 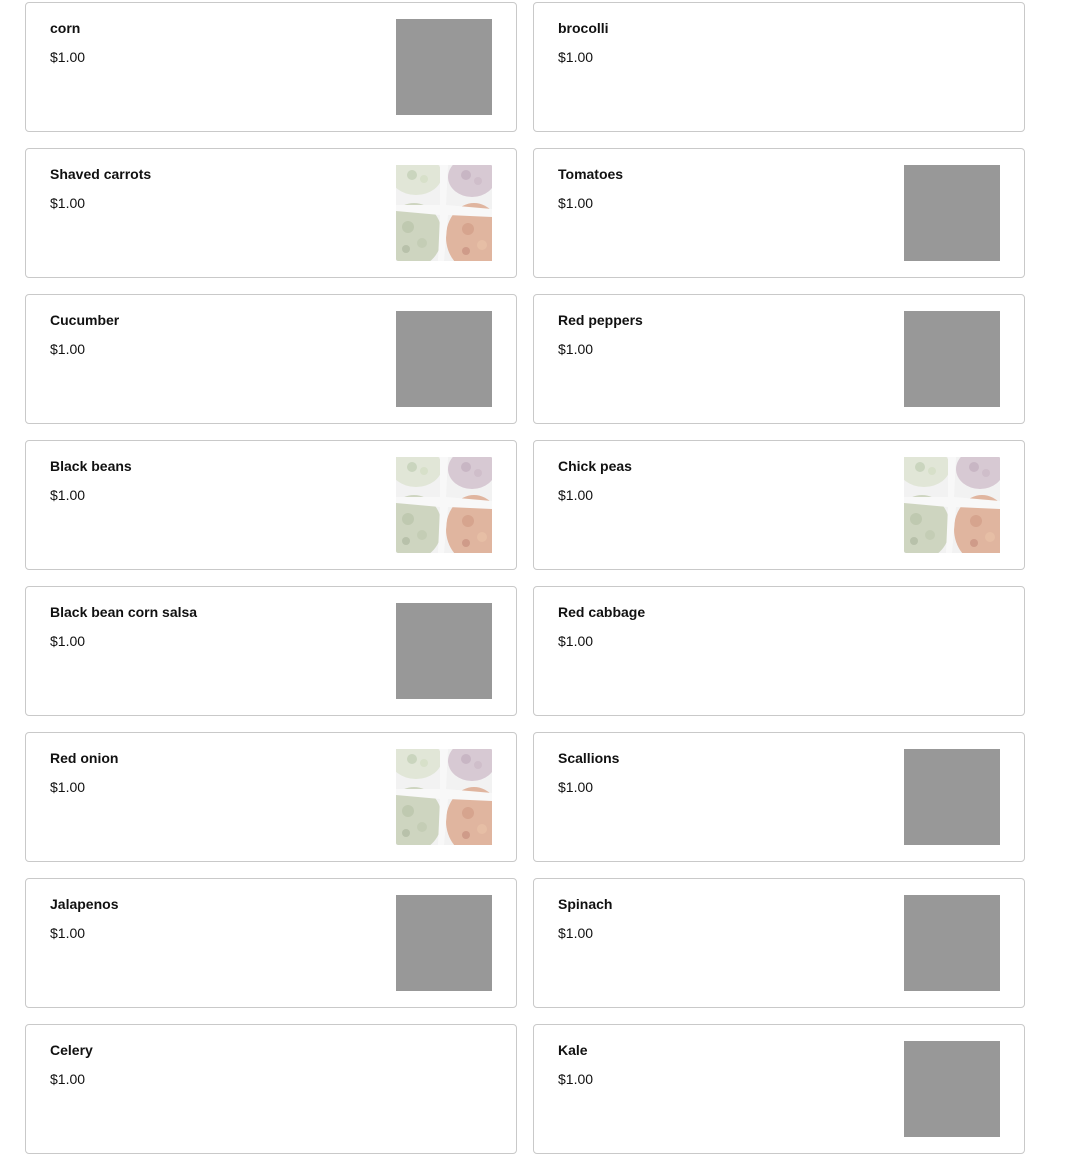 I want to click on item-name: Cucumber, so click(x=85, y=320).